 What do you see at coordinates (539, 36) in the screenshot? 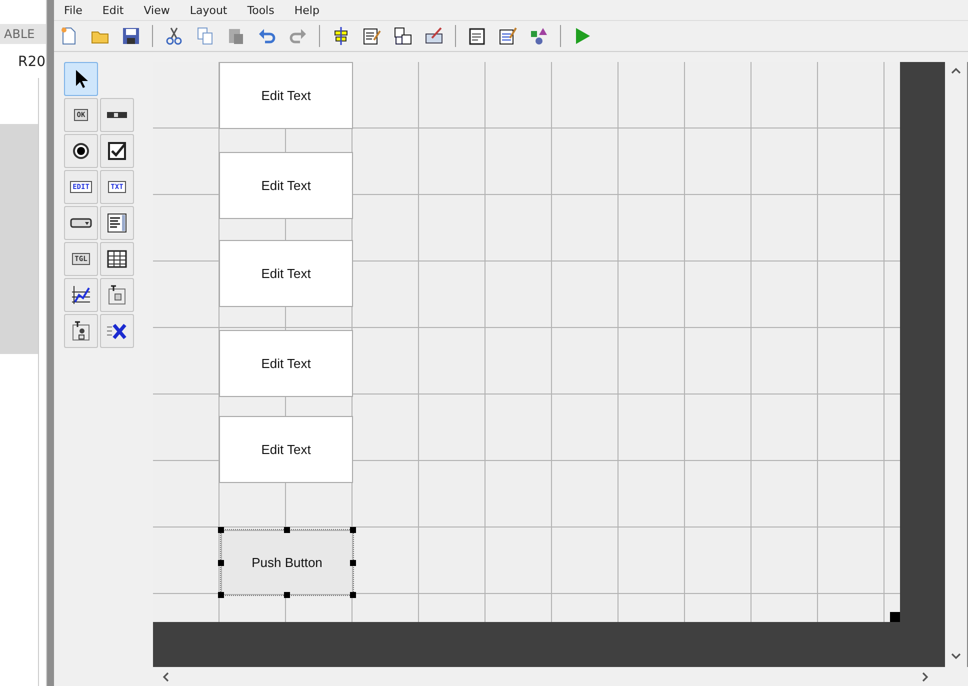
I see `shapes-icon` at bounding box center [539, 36].